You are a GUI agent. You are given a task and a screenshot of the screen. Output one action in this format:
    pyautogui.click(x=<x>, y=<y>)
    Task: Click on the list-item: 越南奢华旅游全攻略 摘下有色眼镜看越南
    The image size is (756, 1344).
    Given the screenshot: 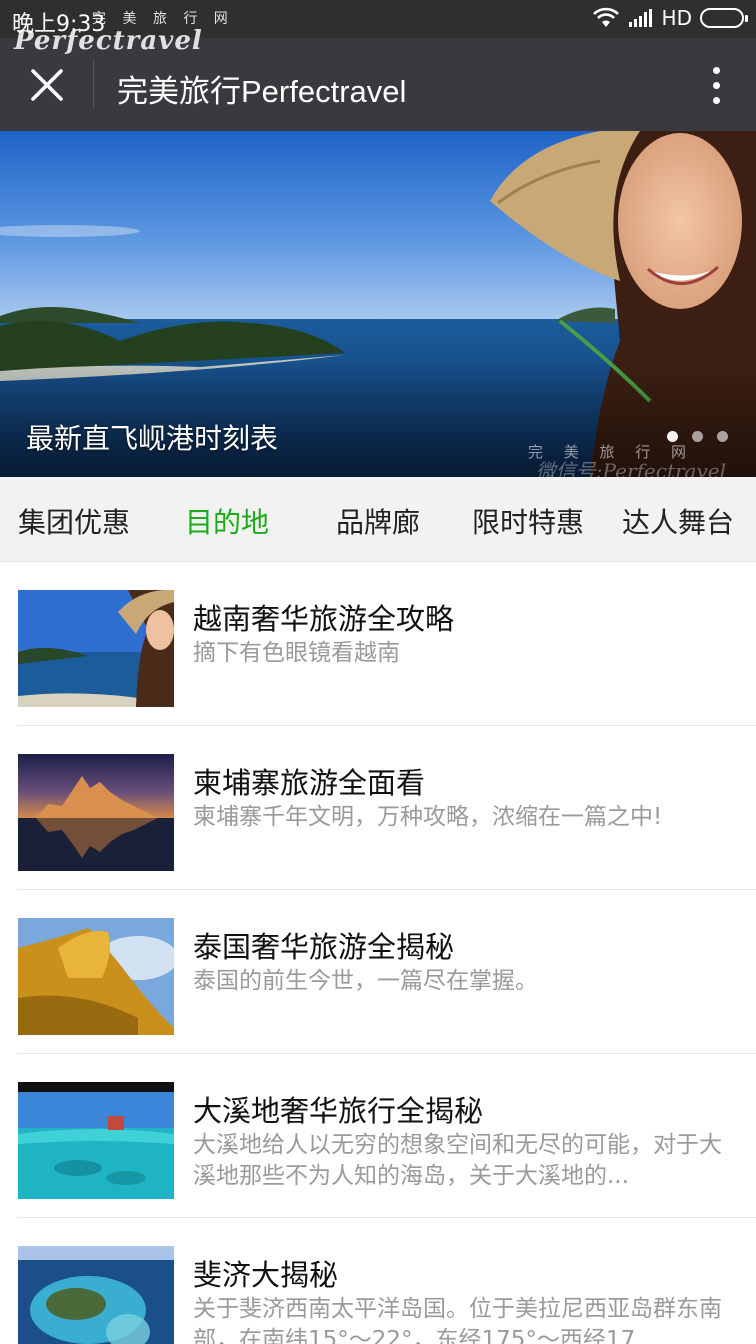 What is the action you would take?
    pyautogui.click(x=378, y=644)
    